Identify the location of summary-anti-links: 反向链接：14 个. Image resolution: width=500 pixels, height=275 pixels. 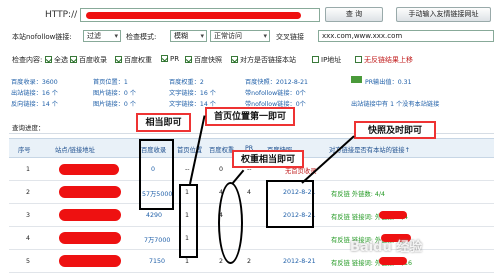
(34, 104).